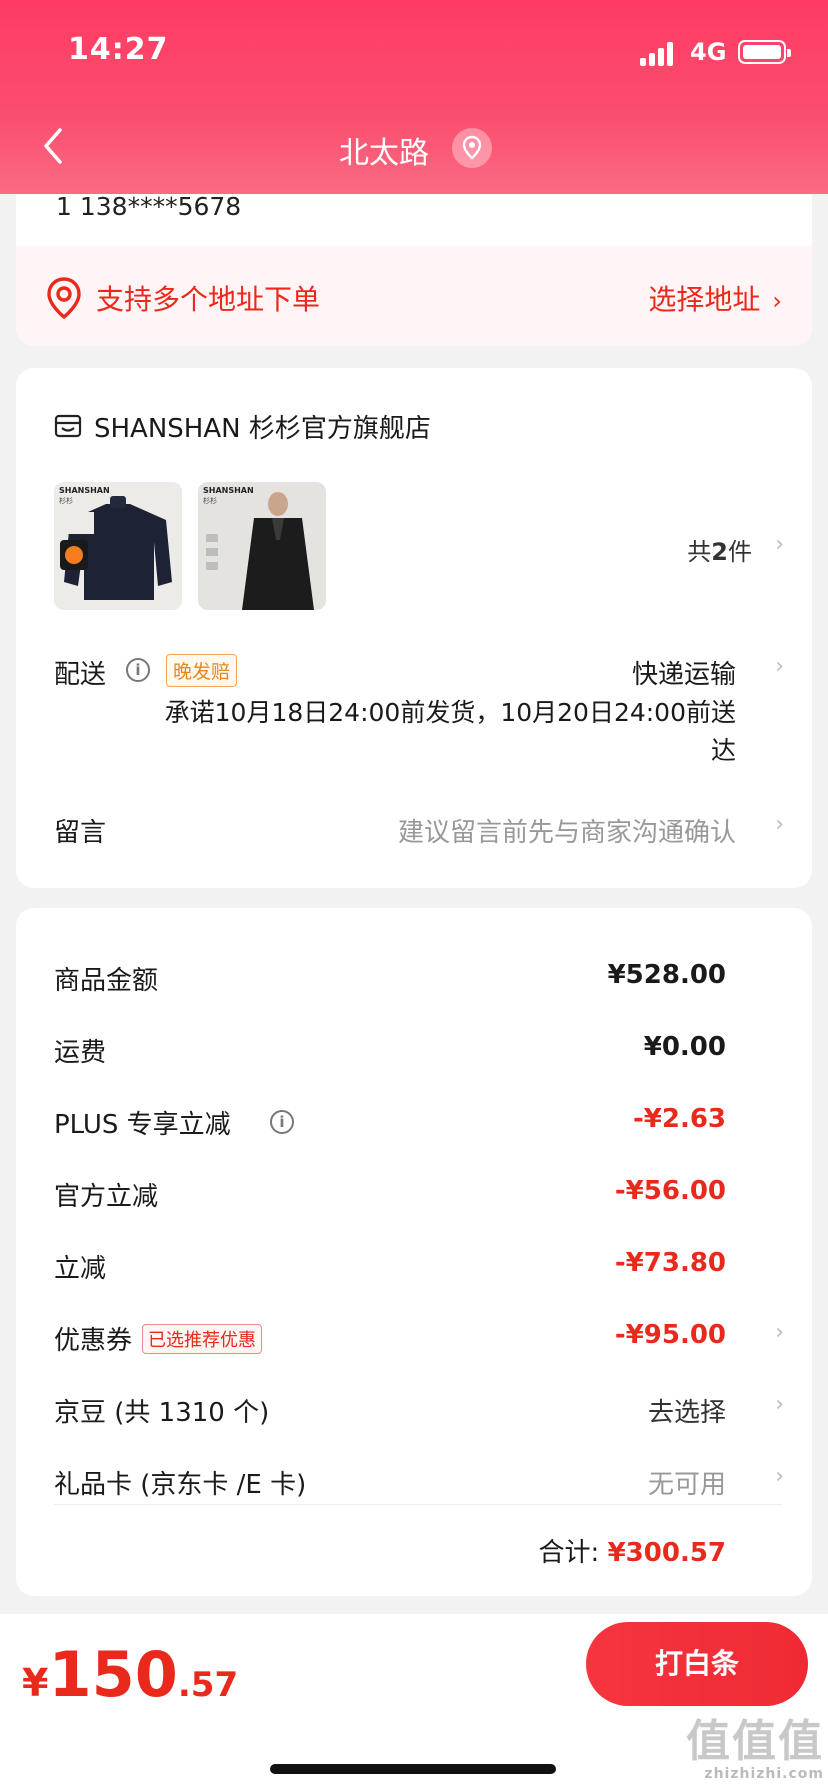  Describe the element at coordinates (414, 296) in the screenshot. I see `multi-address-row: 支持多个地址下单 选择地址 ›` at that location.